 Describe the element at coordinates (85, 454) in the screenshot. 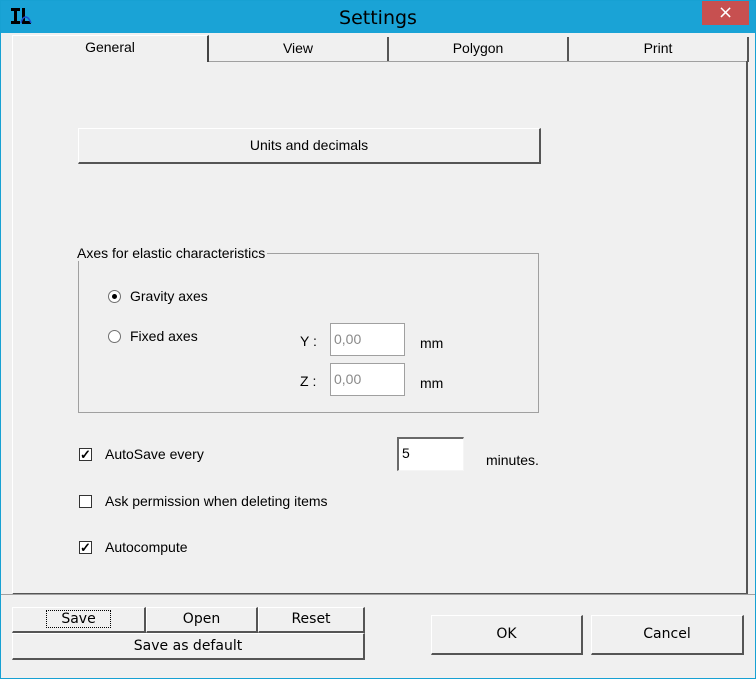

I see `autosave-checkbox: ✓` at that location.